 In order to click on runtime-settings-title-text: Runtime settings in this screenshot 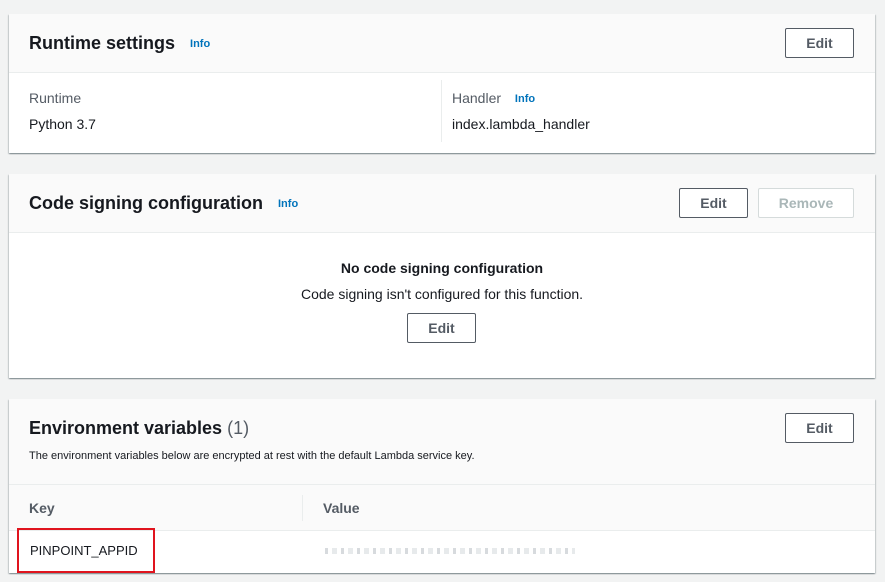, I will do `click(102, 43)`.